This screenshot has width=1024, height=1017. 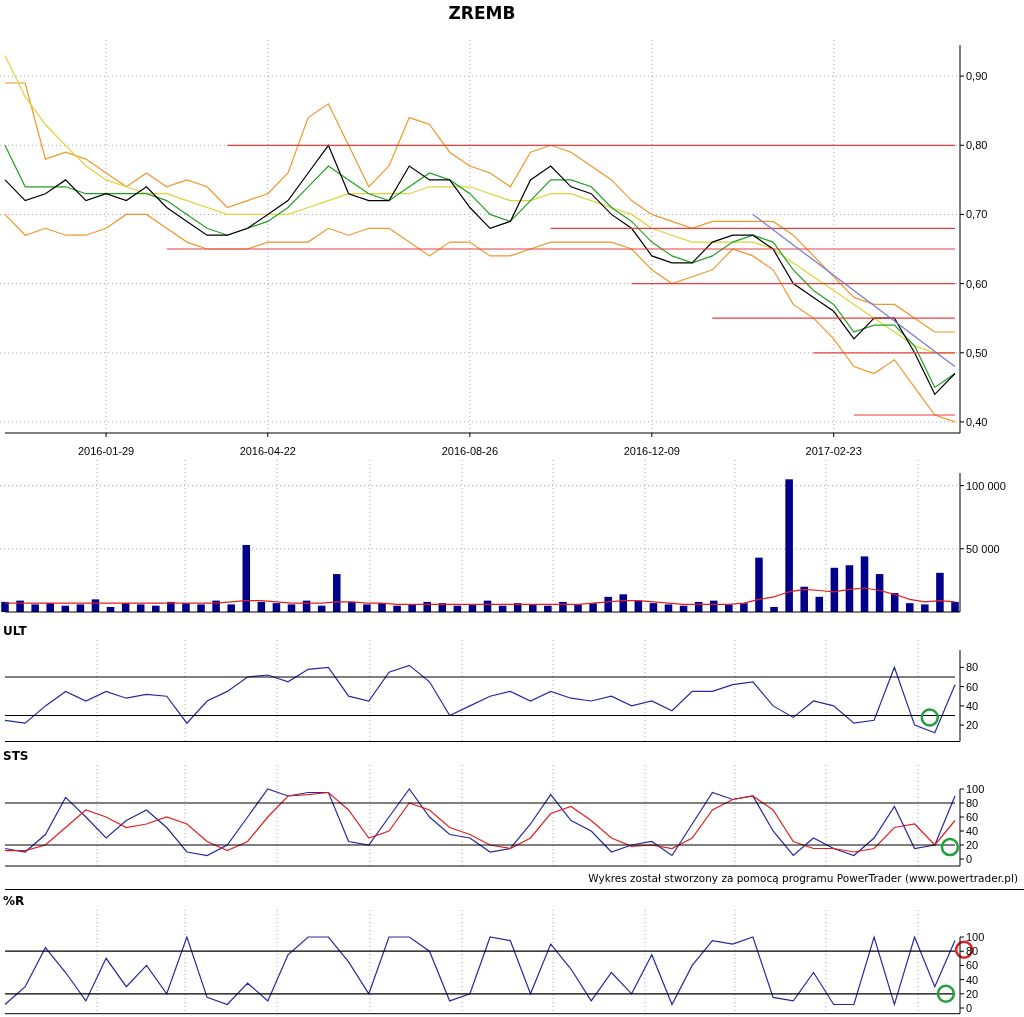 I want to click on chart-title: ZREMB, so click(x=482, y=13).